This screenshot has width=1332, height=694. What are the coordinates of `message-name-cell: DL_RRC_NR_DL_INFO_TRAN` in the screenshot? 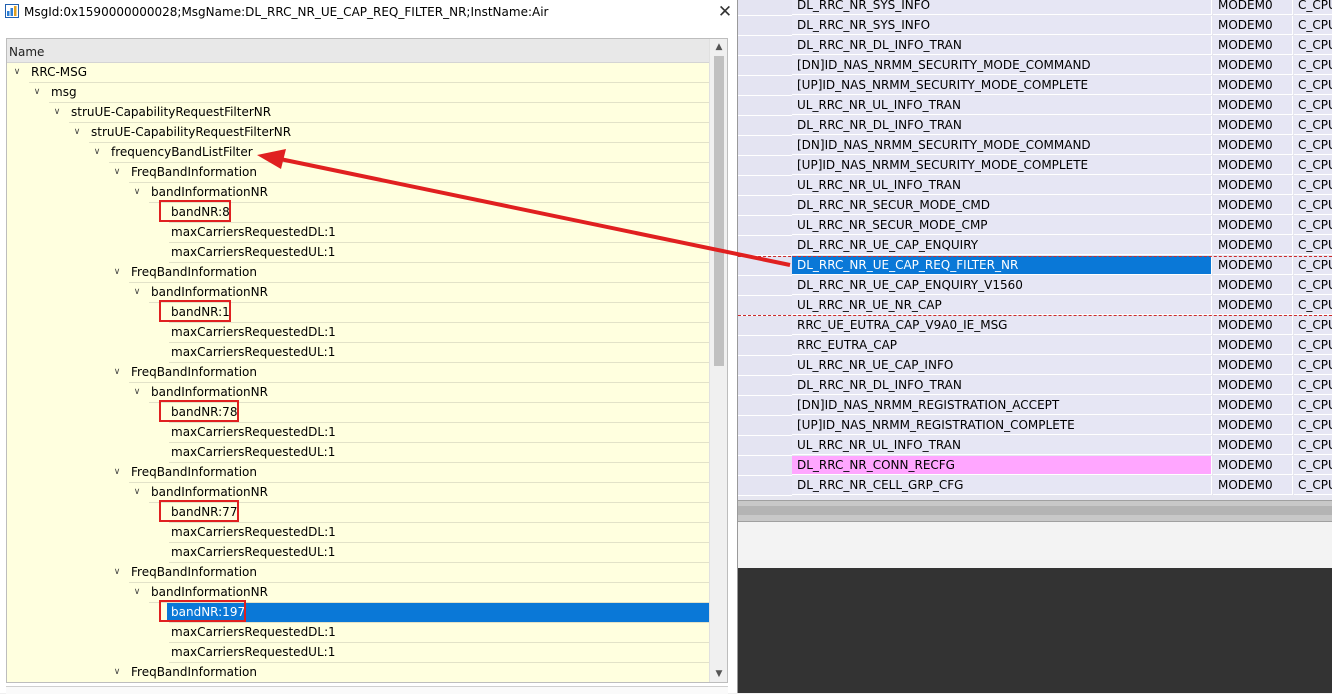 It's located at (1002, 125).